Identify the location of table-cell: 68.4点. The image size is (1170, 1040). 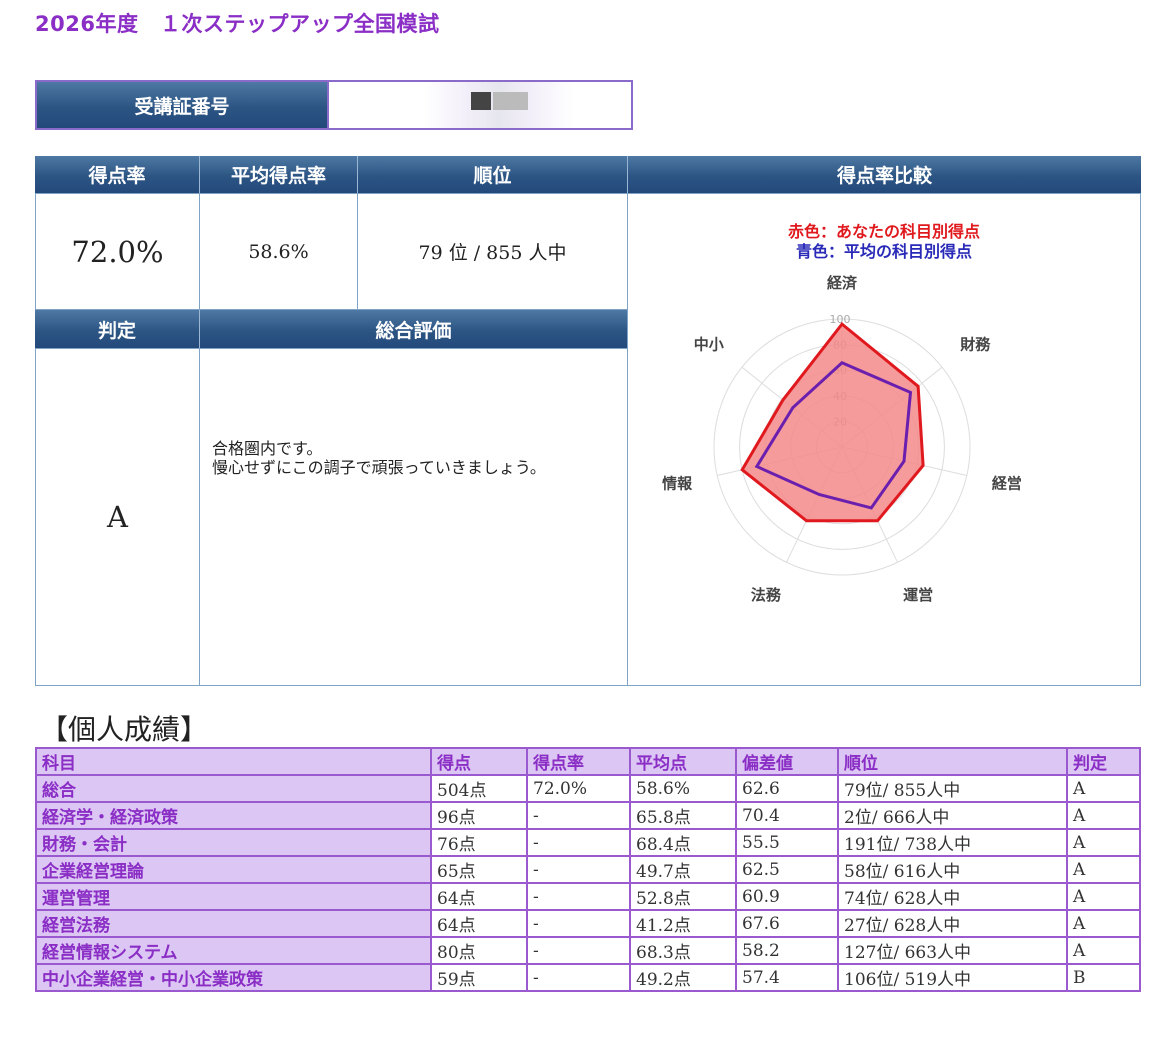
(683, 842).